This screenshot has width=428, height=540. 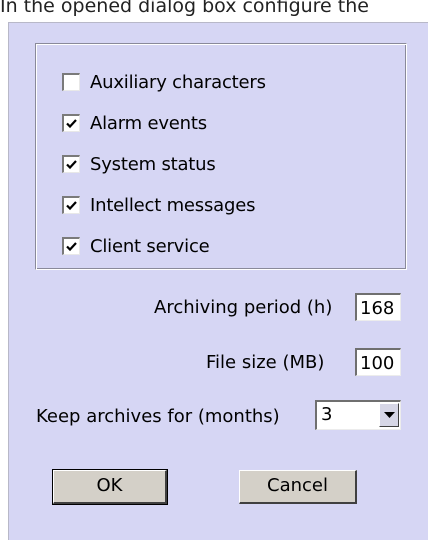 I want to click on checkbox-client-service: Client service, so click(x=136, y=246).